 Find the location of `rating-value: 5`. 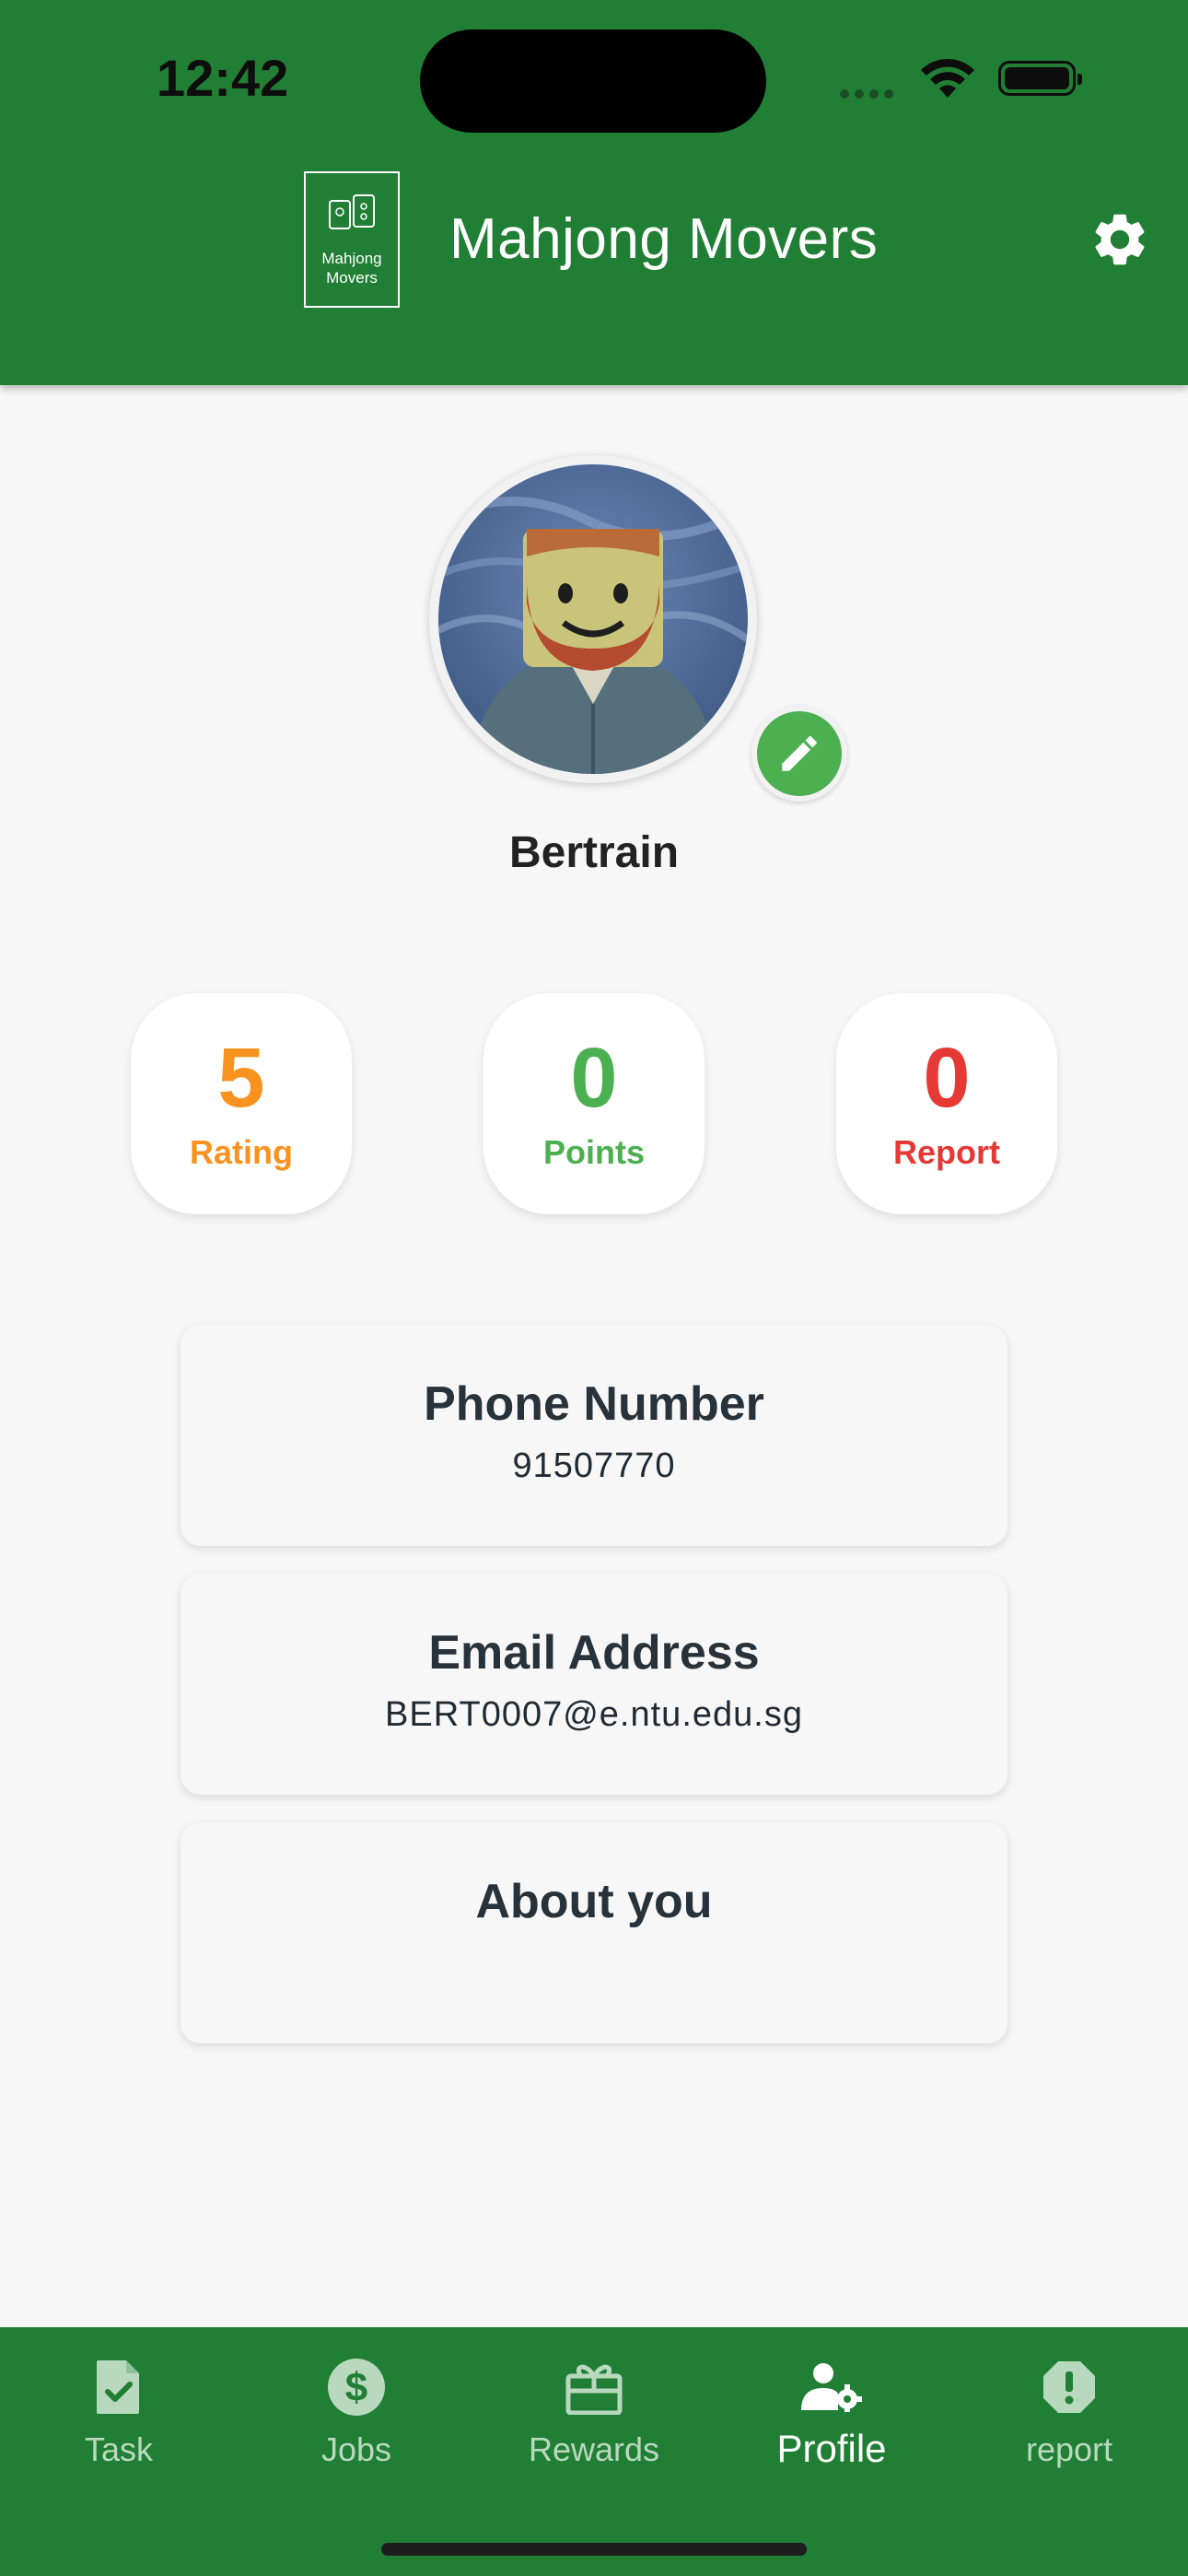

rating-value: 5 is located at coordinates (241, 1078).